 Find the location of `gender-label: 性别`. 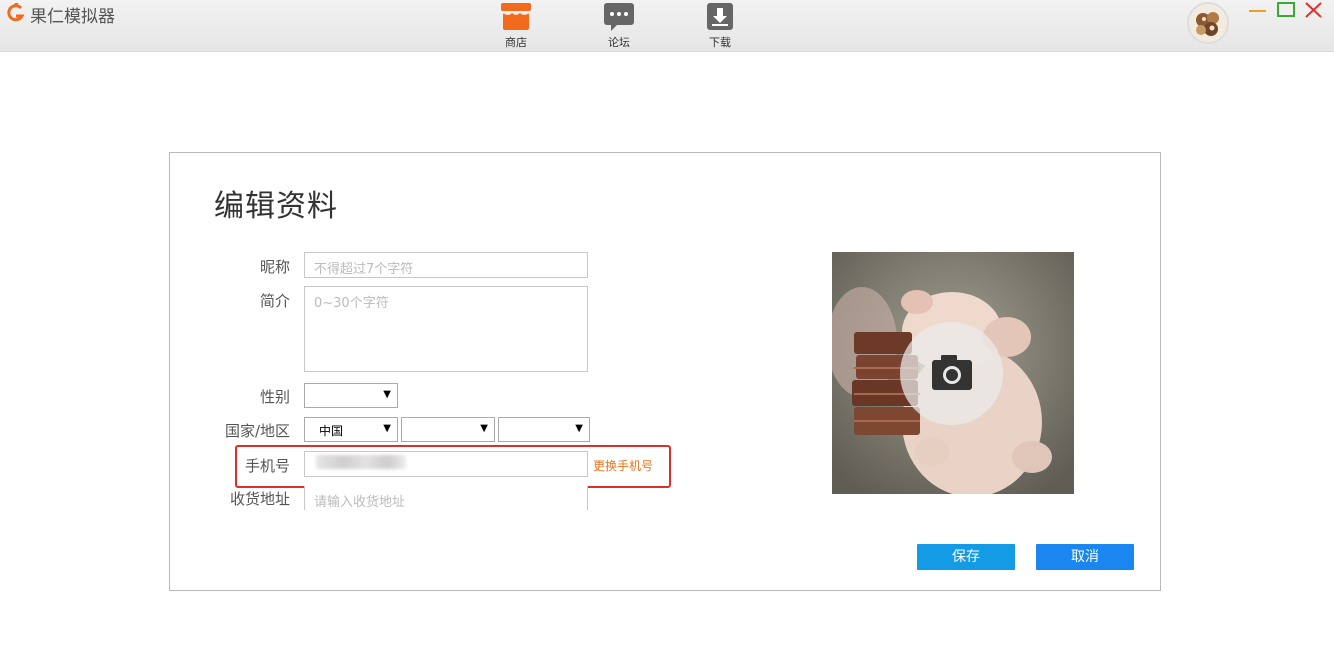

gender-label: 性别 is located at coordinates (274, 397).